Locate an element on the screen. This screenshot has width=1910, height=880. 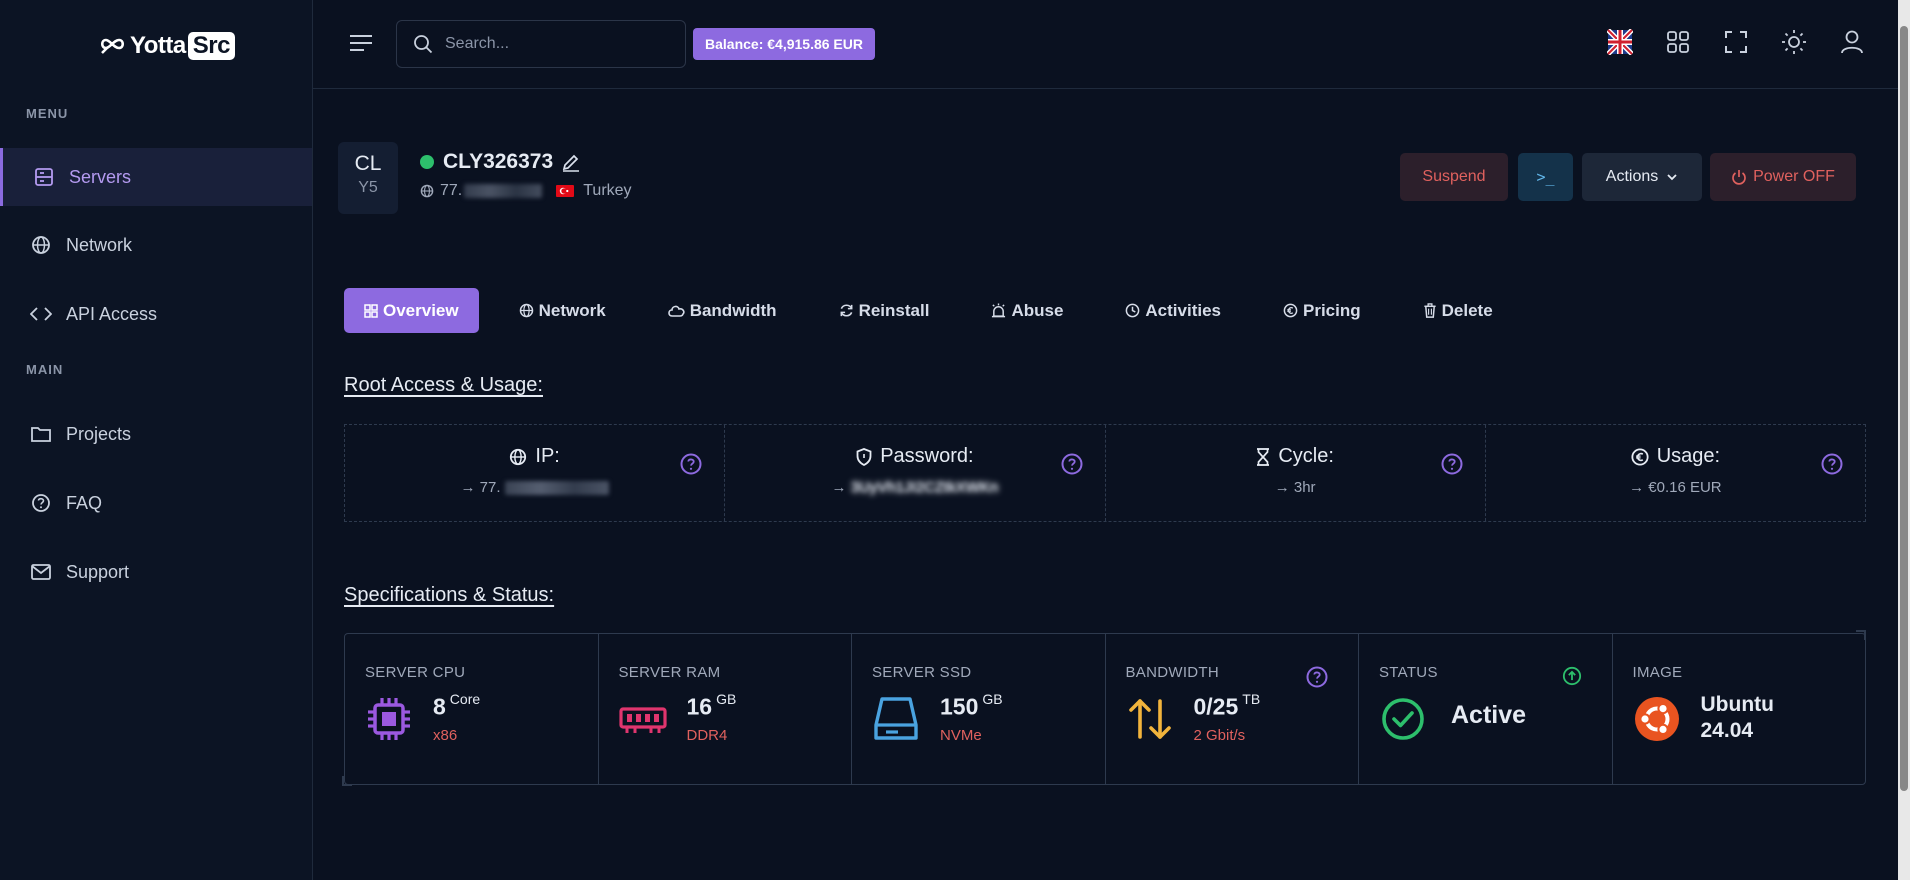
chevron-down-icon is located at coordinates (1672, 177).